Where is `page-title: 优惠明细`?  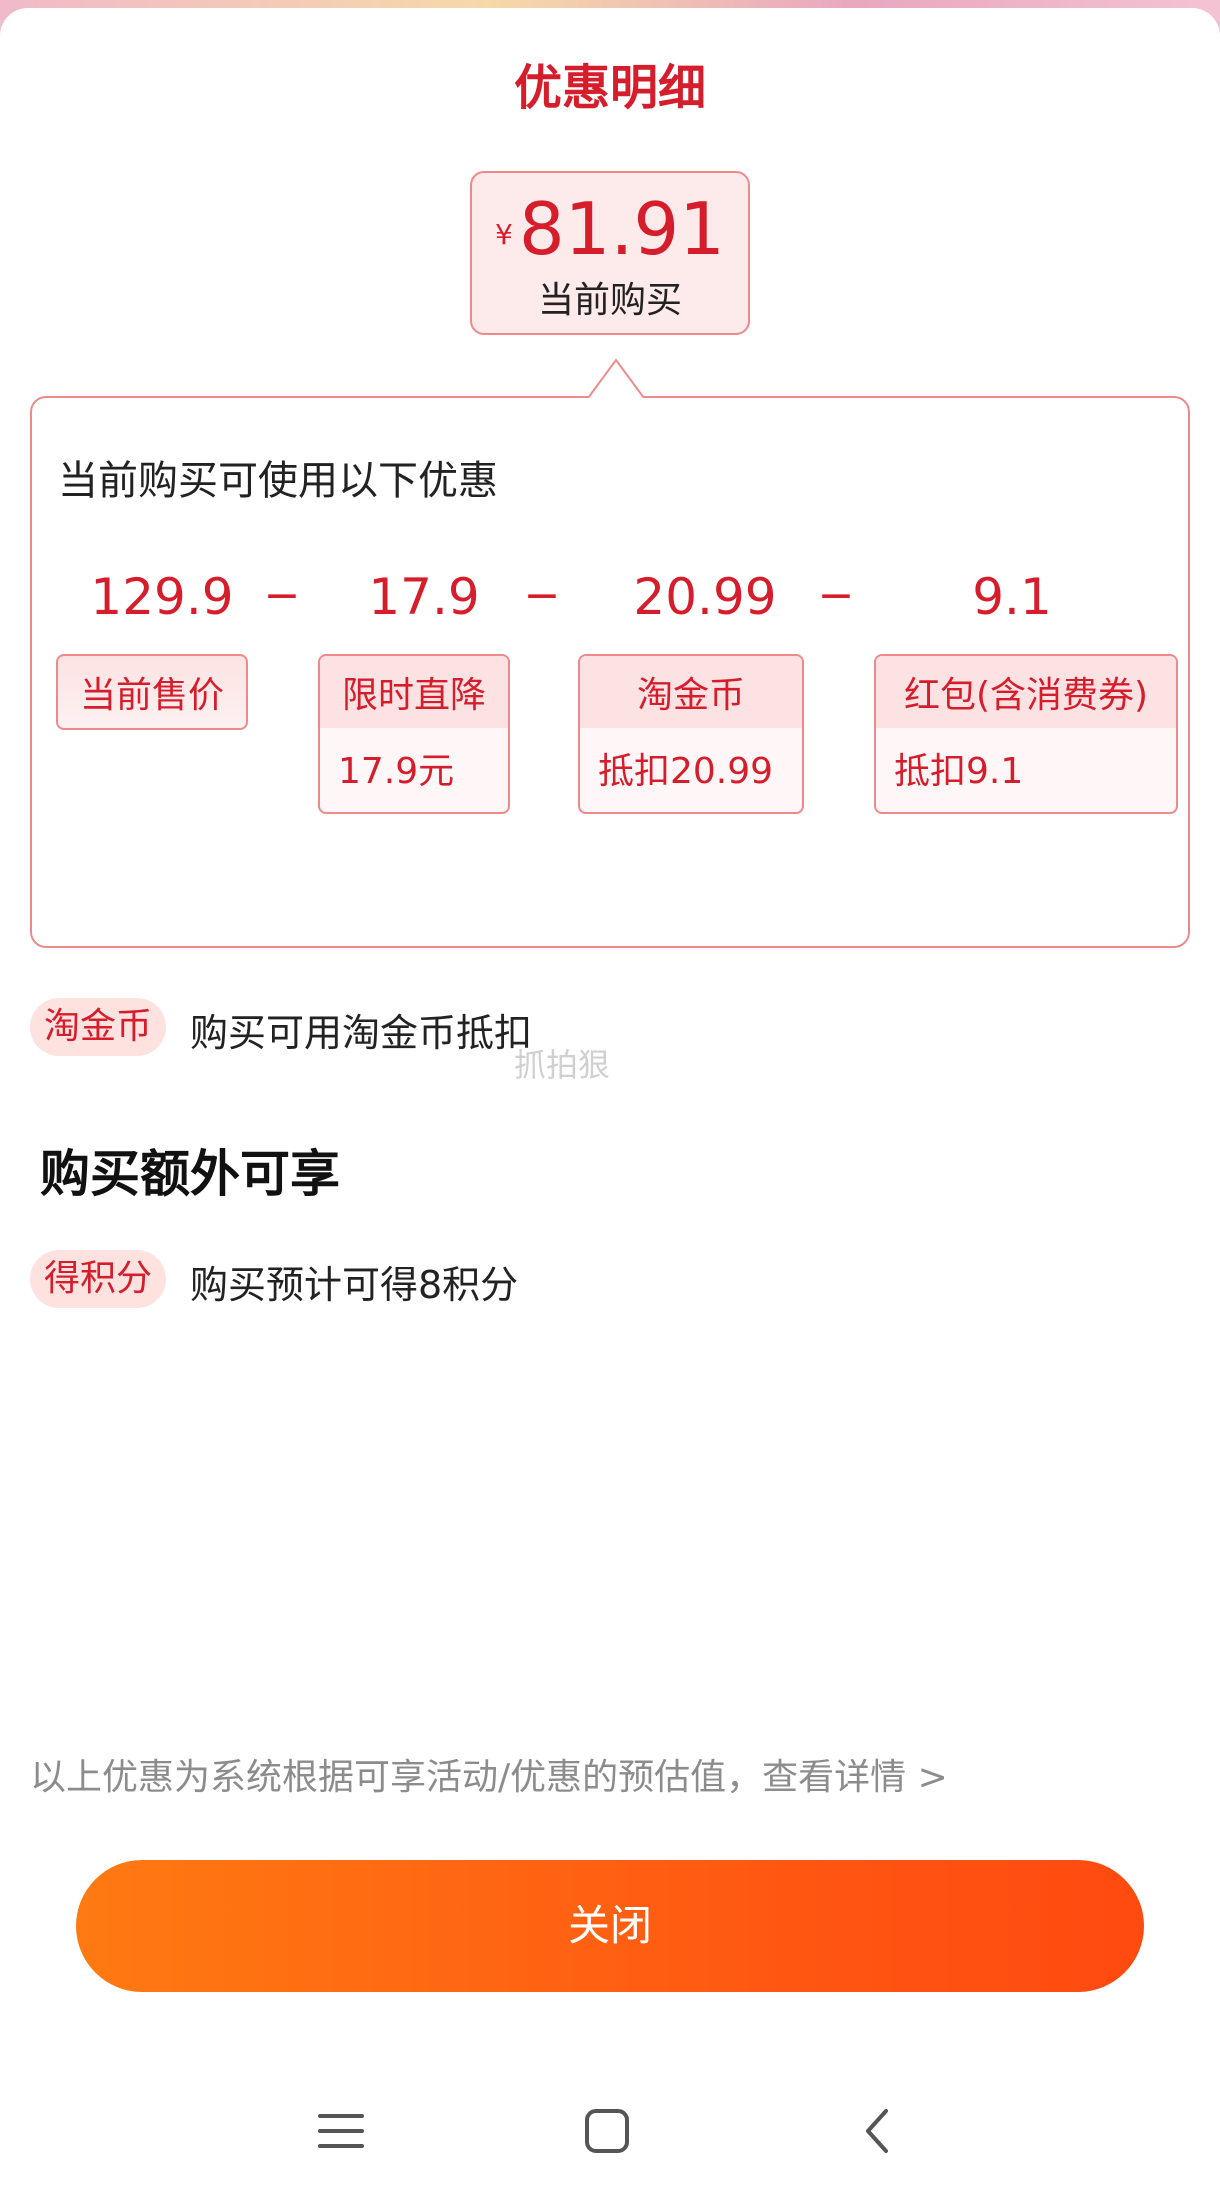 page-title: 优惠明细 is located at coordinates (609, 88).